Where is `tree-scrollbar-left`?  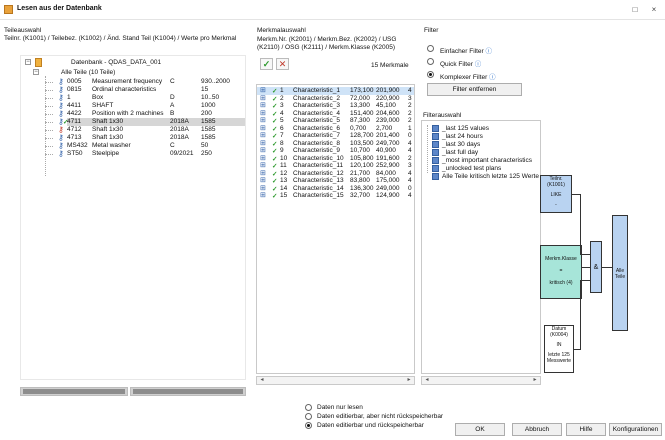
tree-scrollbar-left is located at coordinates (74, 391).